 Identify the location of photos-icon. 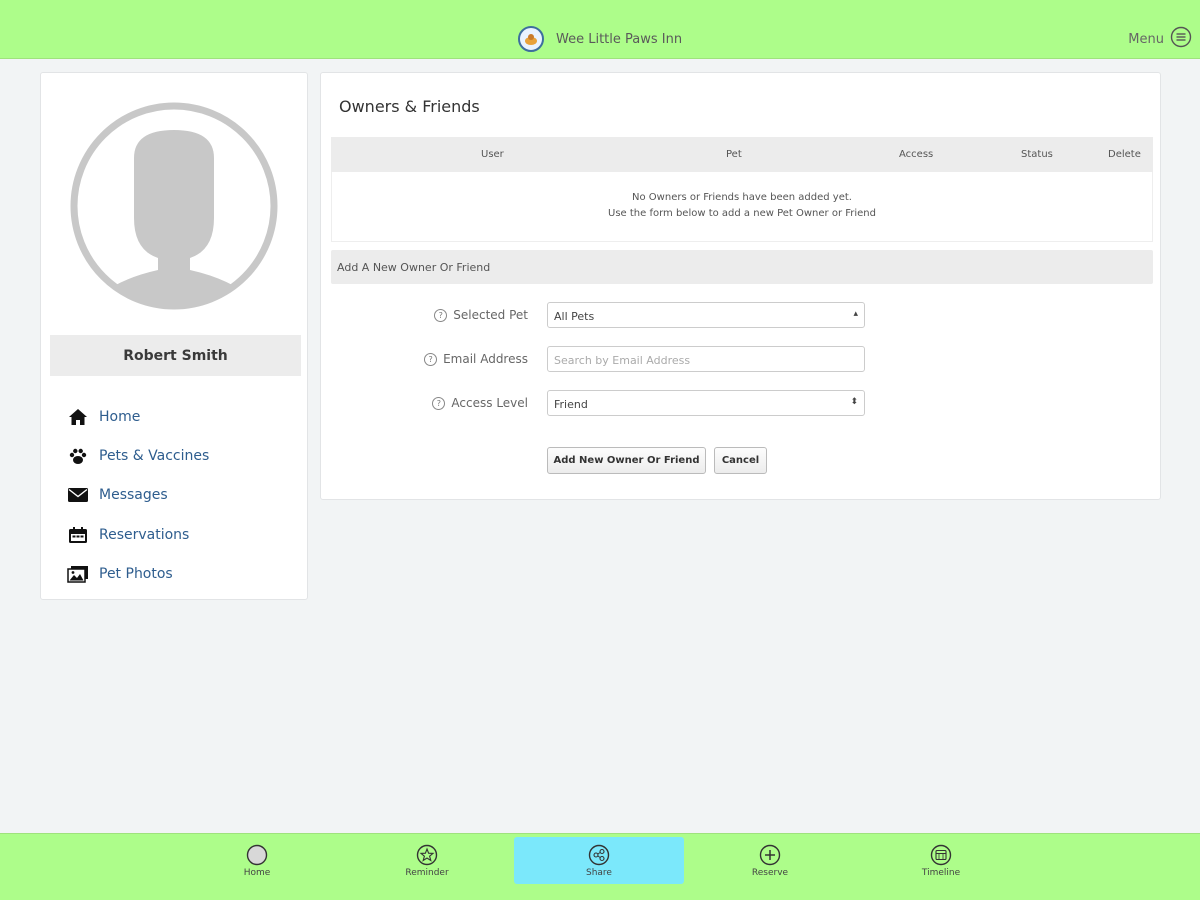
(78, 574).